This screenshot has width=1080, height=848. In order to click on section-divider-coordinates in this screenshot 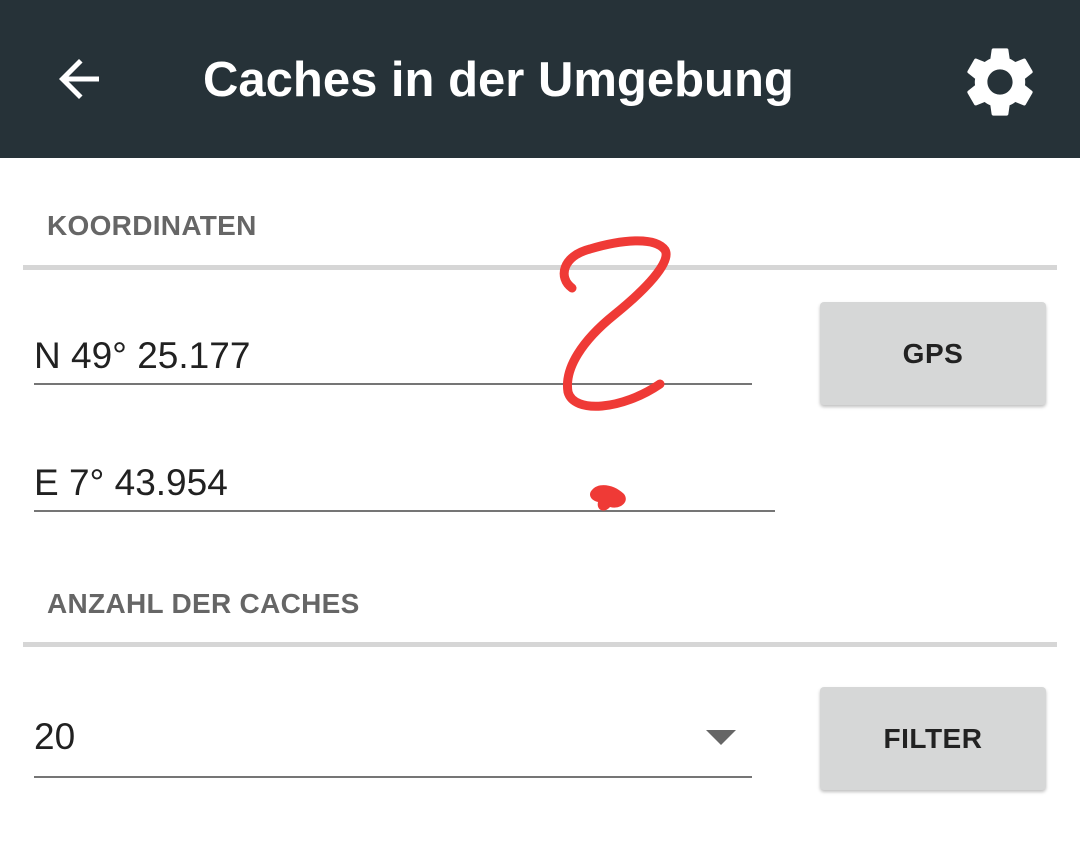, I will do `click(540, 267)`.